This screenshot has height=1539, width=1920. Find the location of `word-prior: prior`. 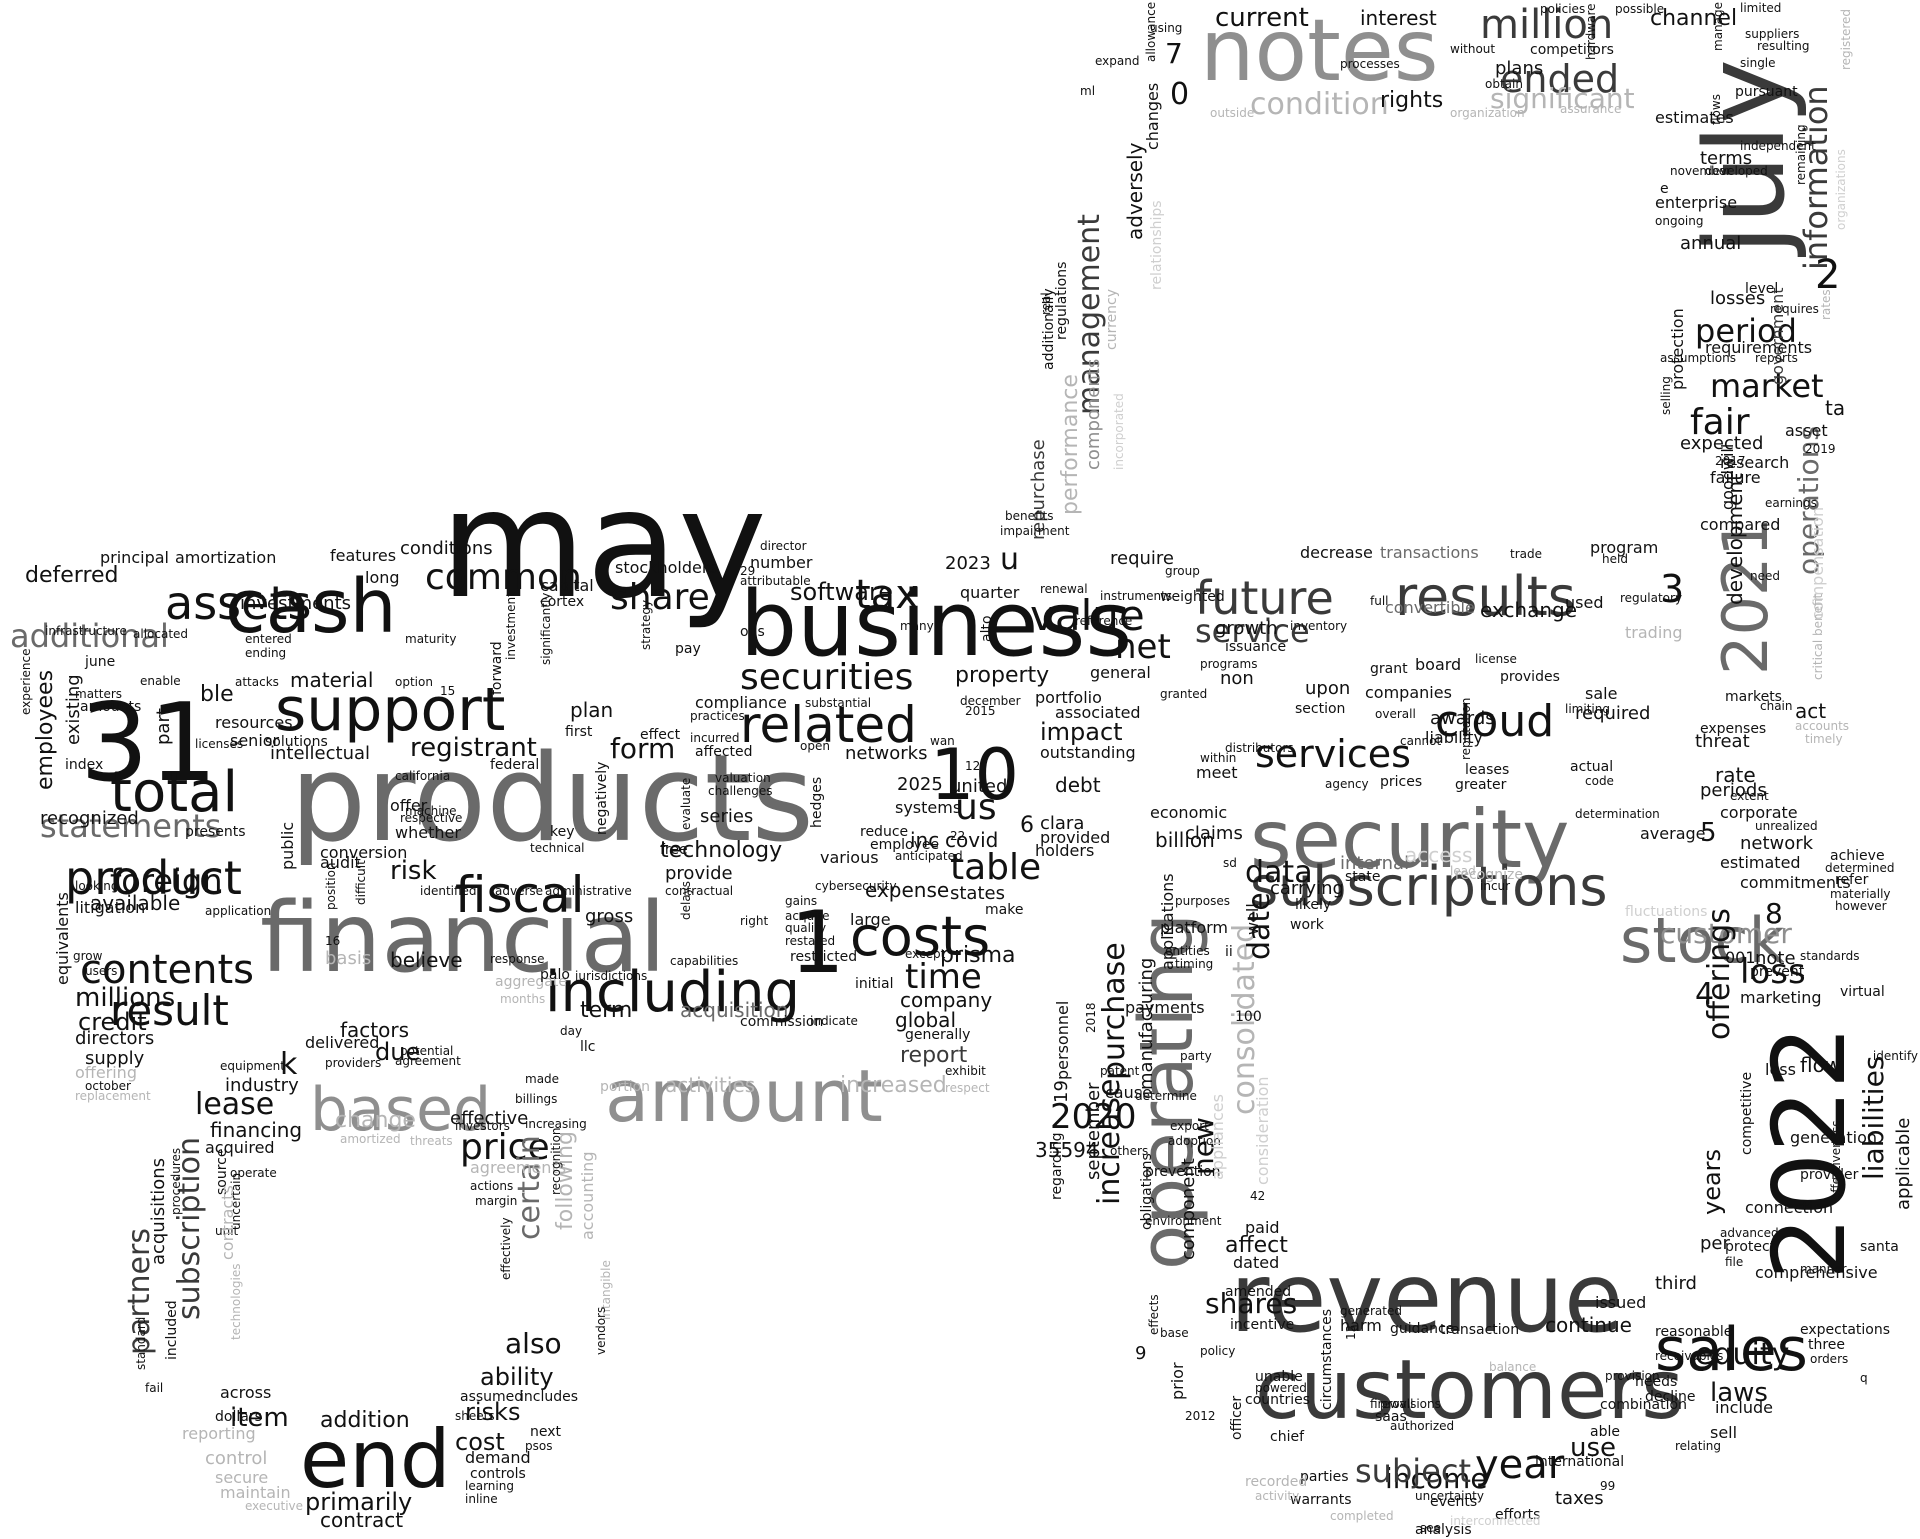

word-prior: prior is located at coordinates (1177, 1381).